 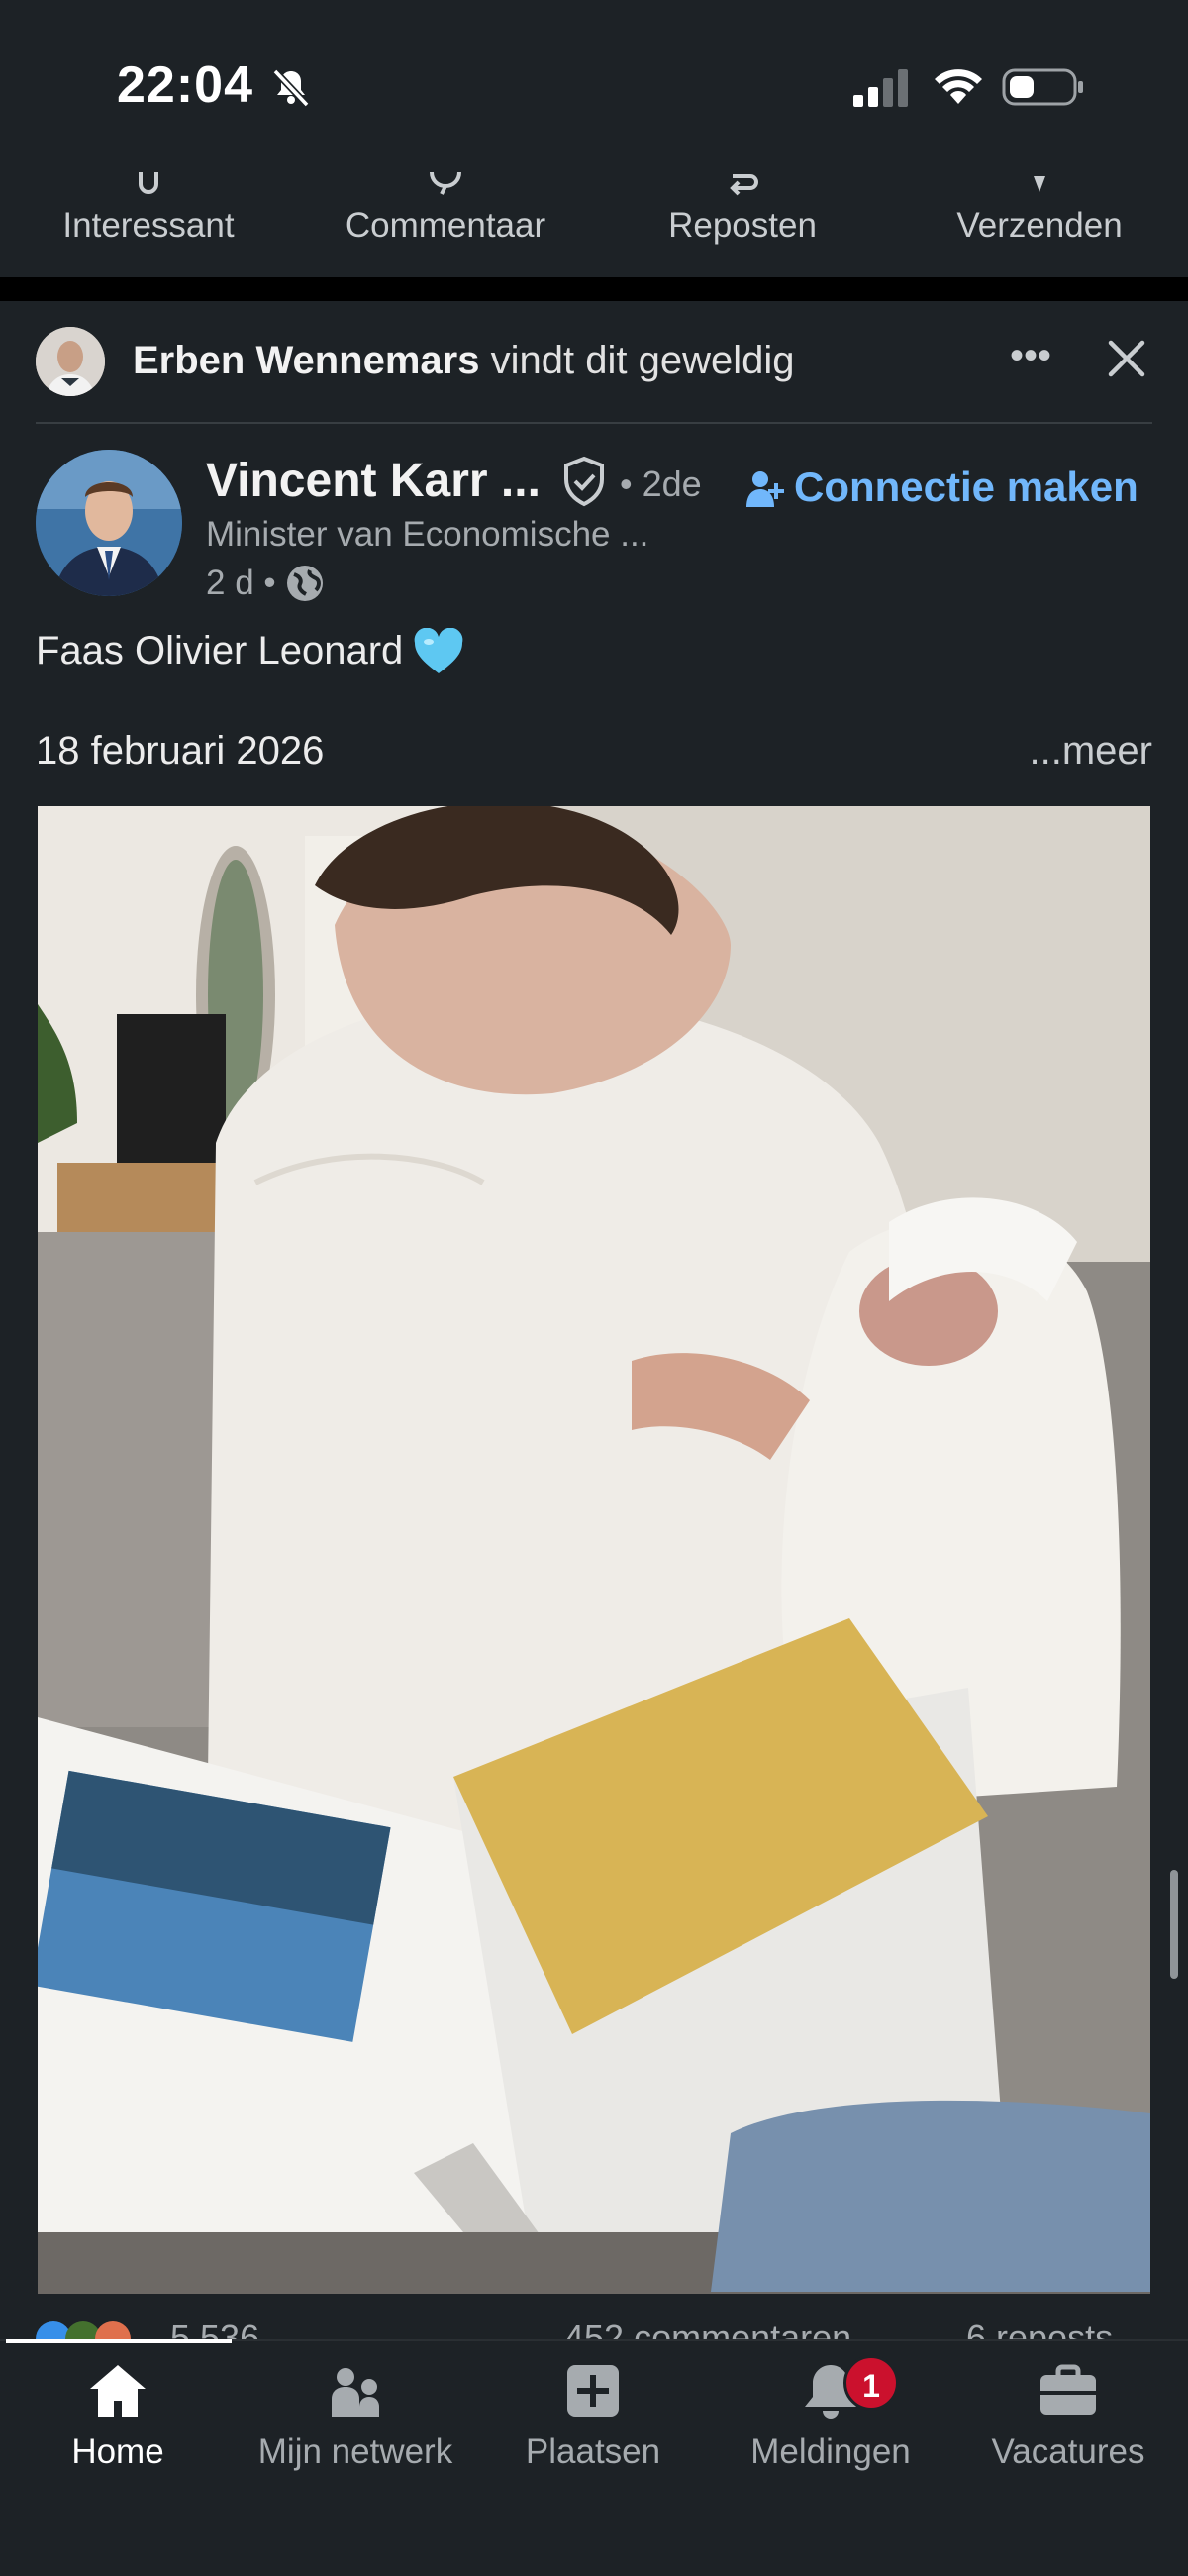 What do you see at coordinates (881, 88) in the screenshot?
I see `cellular-signal-icon` at bounding box center [881, 88].